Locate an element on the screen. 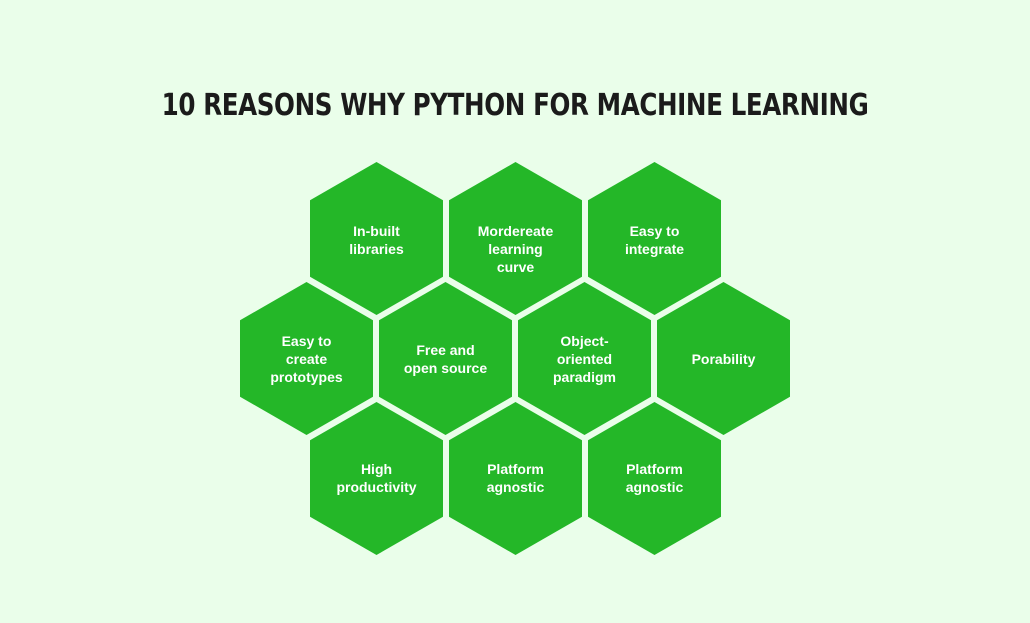  hexagon-moderate-learning-curve: Mordereate learning curve is located at coordinates (515, 238).